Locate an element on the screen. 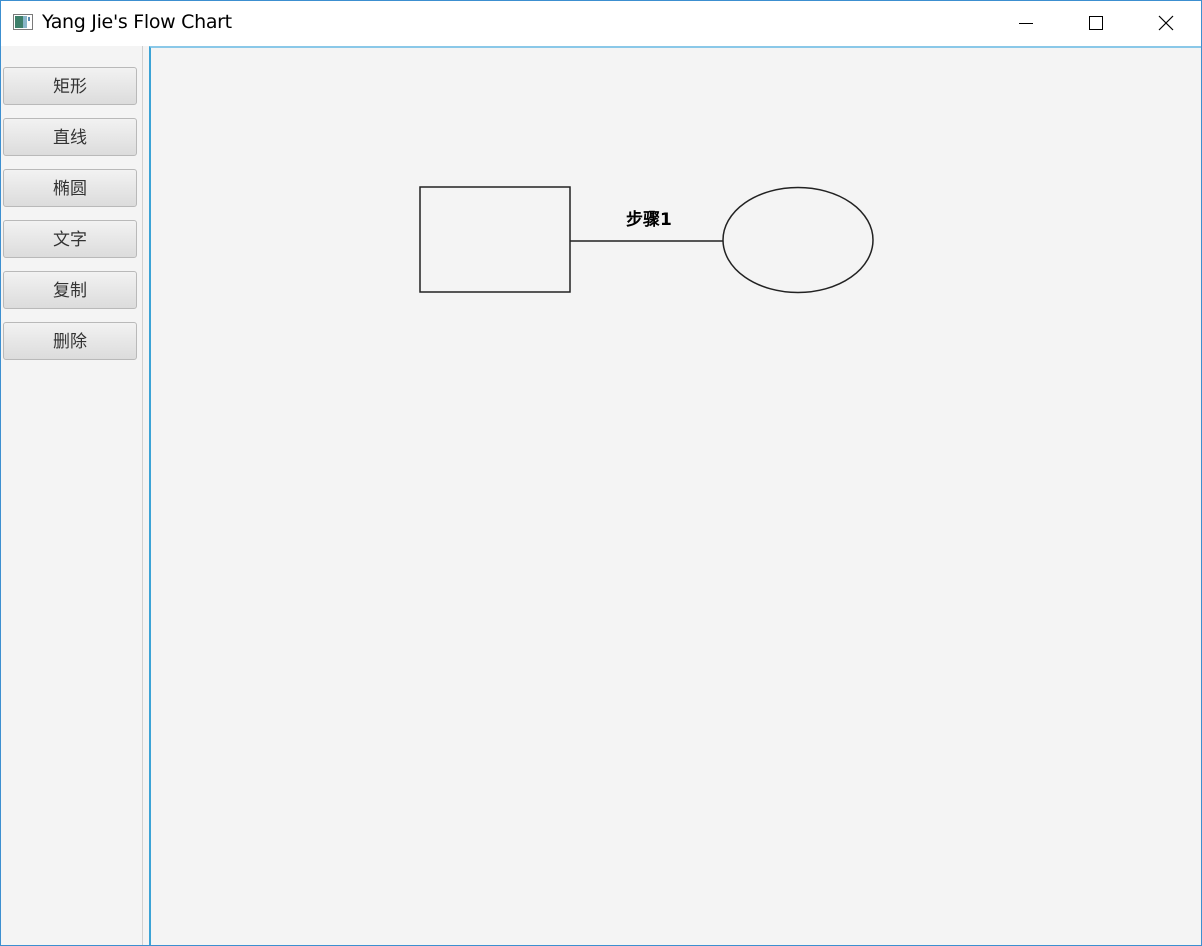  ellipse-button: 椭圆 is located at coordinates (70, 188).